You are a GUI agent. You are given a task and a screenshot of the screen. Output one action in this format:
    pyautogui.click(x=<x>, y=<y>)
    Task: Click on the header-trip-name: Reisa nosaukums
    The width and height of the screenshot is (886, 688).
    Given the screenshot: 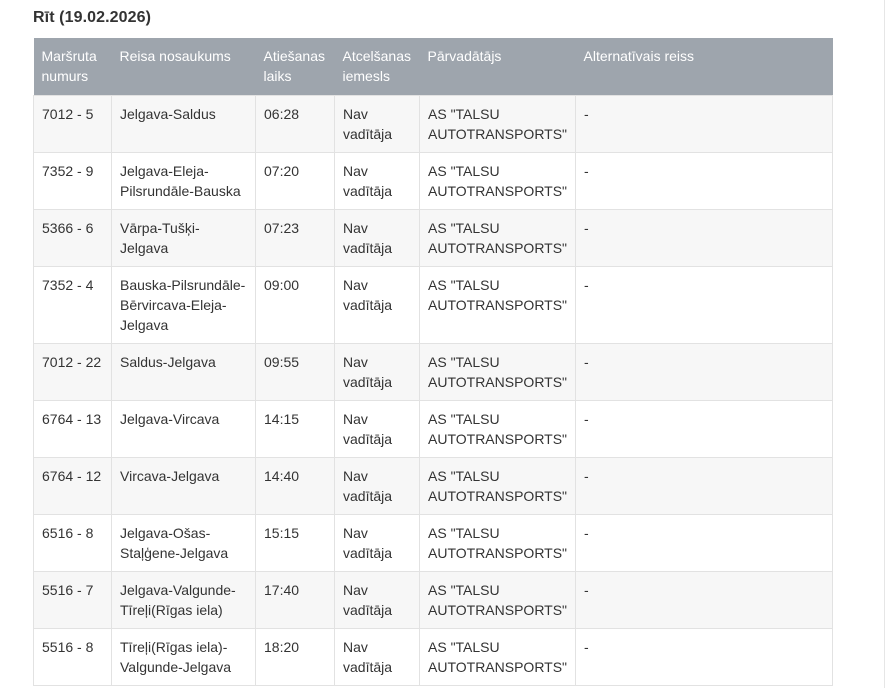 What is the action you would take?
    pyautogui.click(x=183, y=67)
    